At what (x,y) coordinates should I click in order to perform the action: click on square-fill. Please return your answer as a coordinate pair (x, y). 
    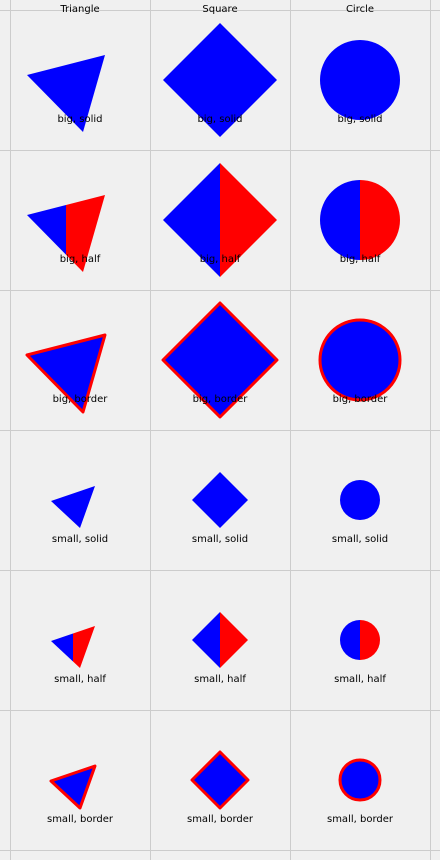
    Looking at the image, I should click on (220, 500).